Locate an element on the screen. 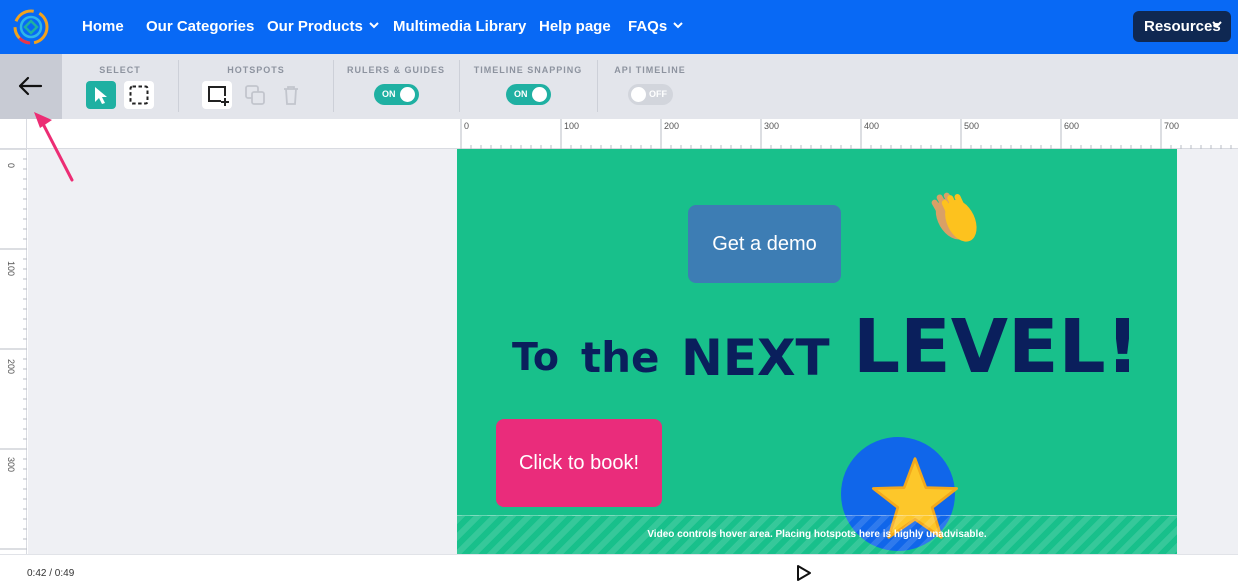  dashed-selection-icon is located at coordinates (139, 95).